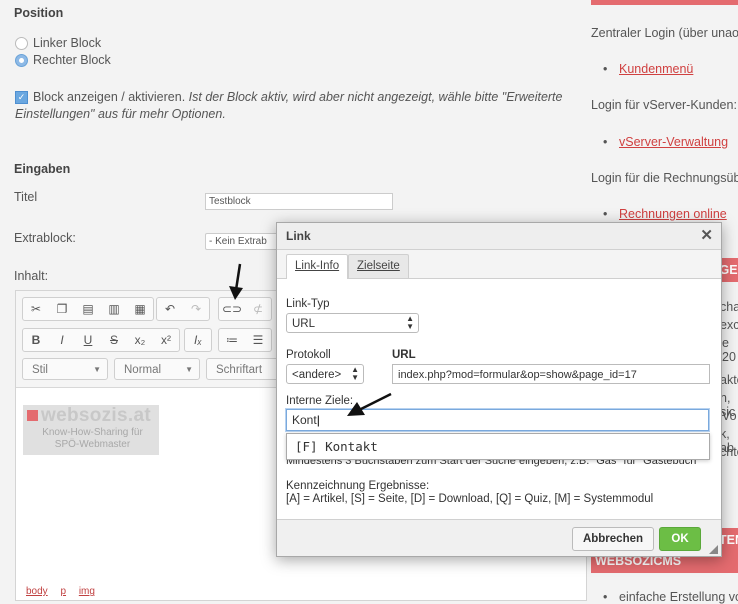 The height and width of the screenshot is (604, 738). I want to click on style-combo: Stil ▼, so click(65, 369).